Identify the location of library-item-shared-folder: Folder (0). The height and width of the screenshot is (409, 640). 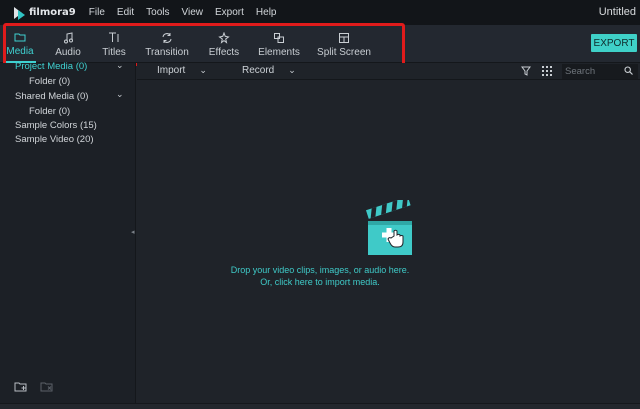
(49, 111).